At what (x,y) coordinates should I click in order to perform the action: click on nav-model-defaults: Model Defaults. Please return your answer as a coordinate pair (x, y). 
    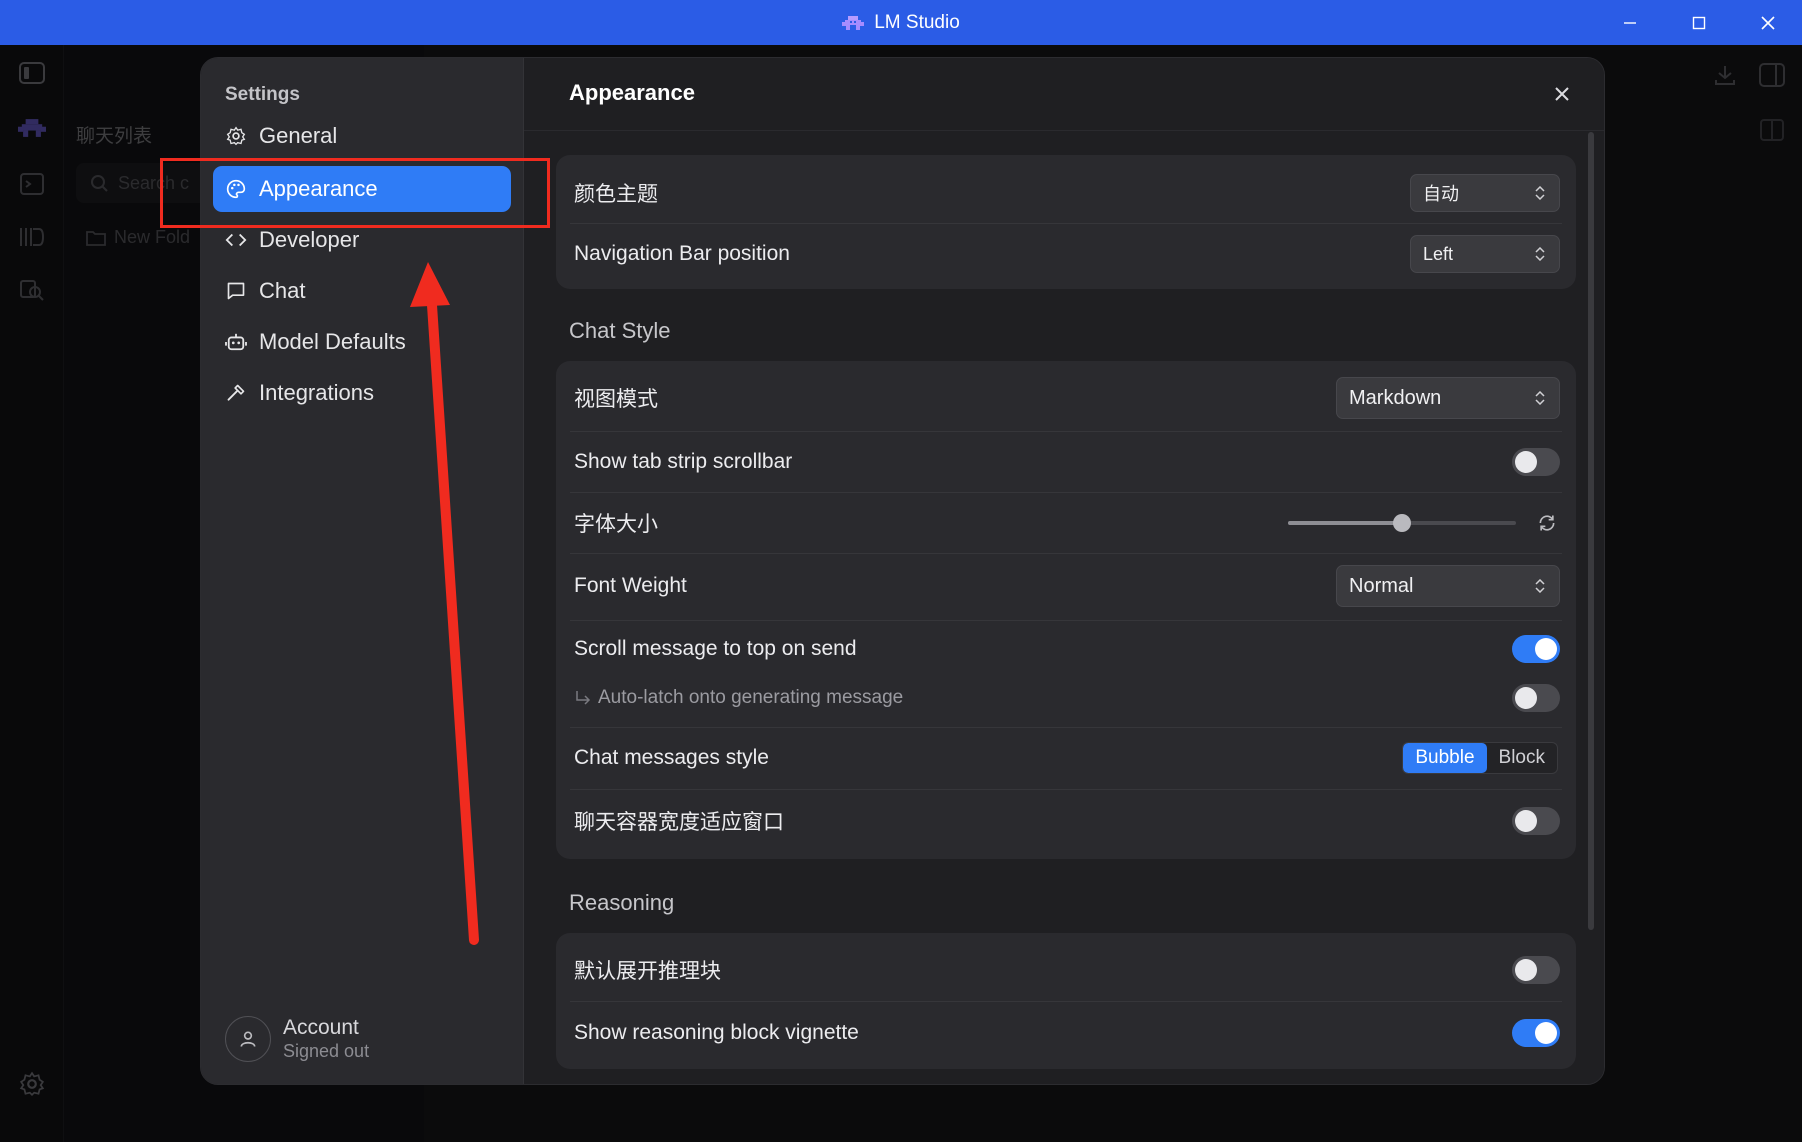
    Looking at the image, I should click on (362, 342).